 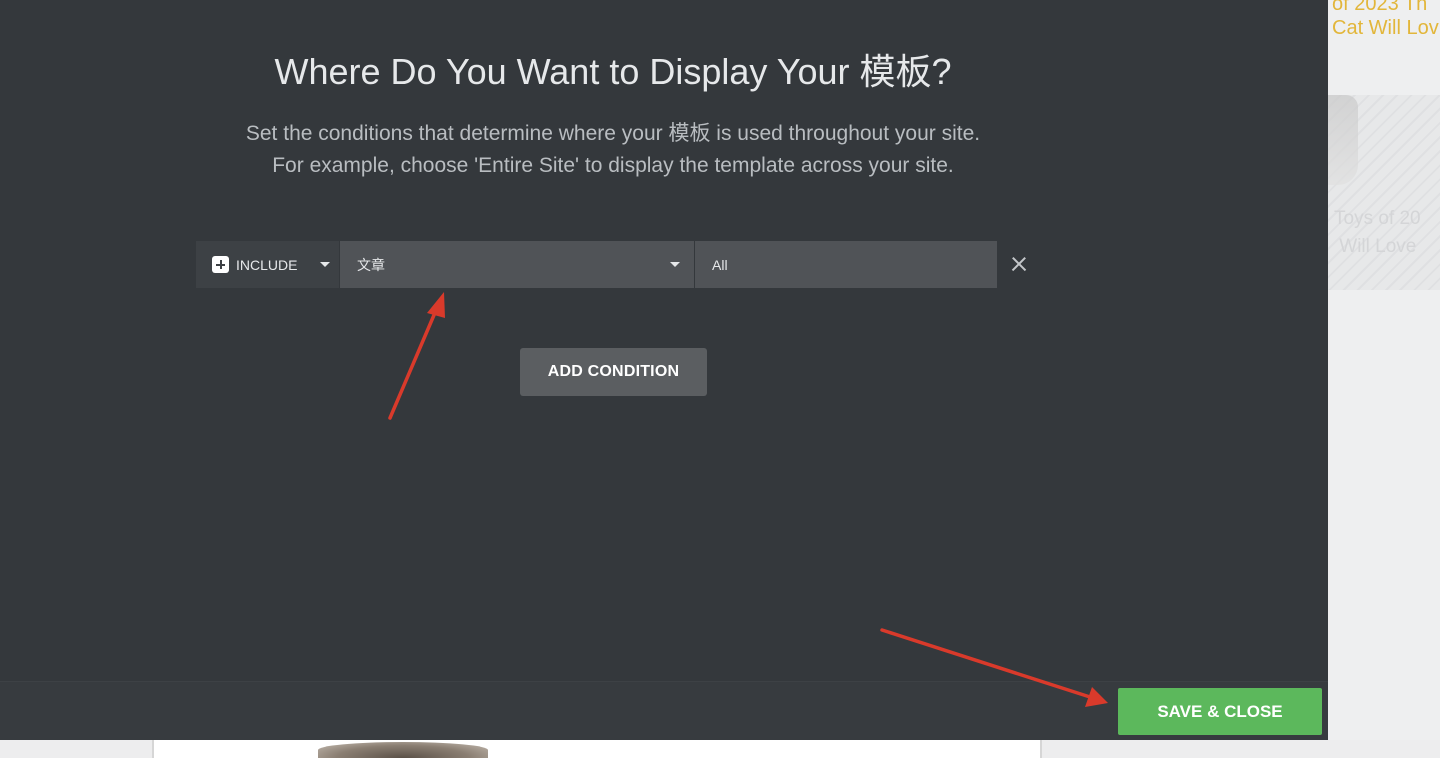 What do you see at coordinates (517, 264) in the screenshot?
I see `condition-name-select: 文章` at bounding box center [517, 264].